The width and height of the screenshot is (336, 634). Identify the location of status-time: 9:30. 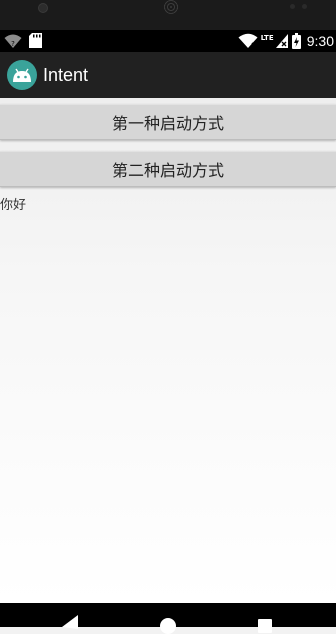
(320, 41).